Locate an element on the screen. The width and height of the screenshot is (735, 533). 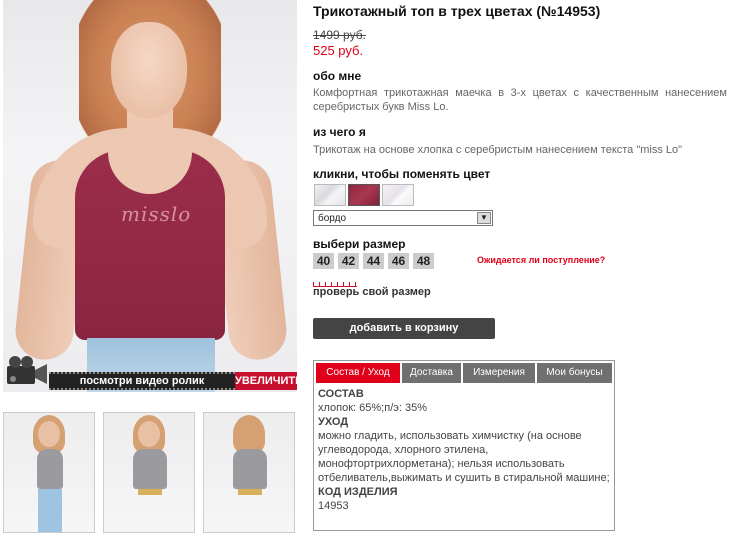
tank-print-text: misslo is located at coordinates (156, 214).